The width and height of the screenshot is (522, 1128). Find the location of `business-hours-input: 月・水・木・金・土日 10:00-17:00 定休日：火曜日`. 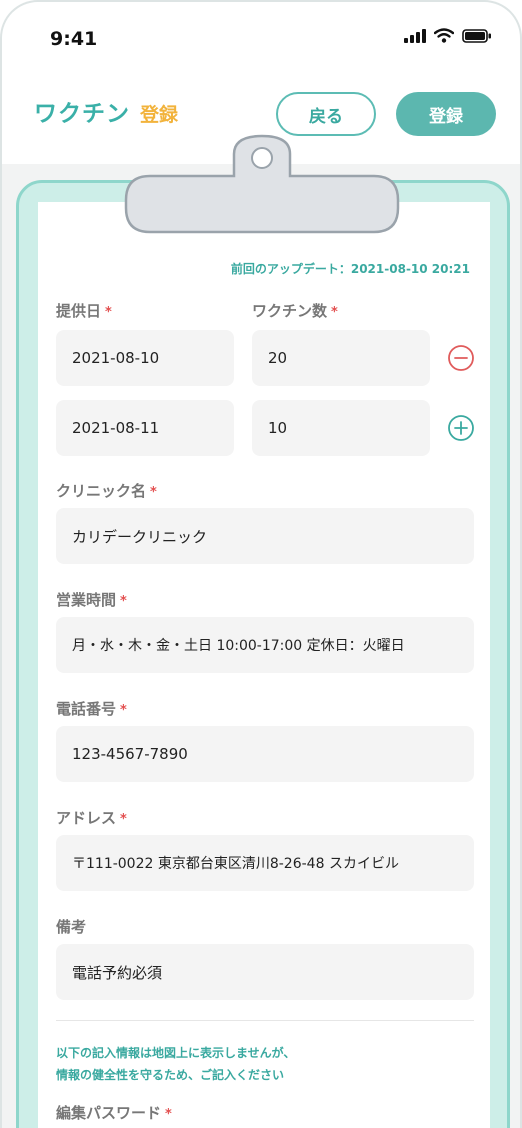

business-hours-input: 月・水・木・金・土日 10:00-17:00 定休日：火曜日 is located at coordinates (265, 645).